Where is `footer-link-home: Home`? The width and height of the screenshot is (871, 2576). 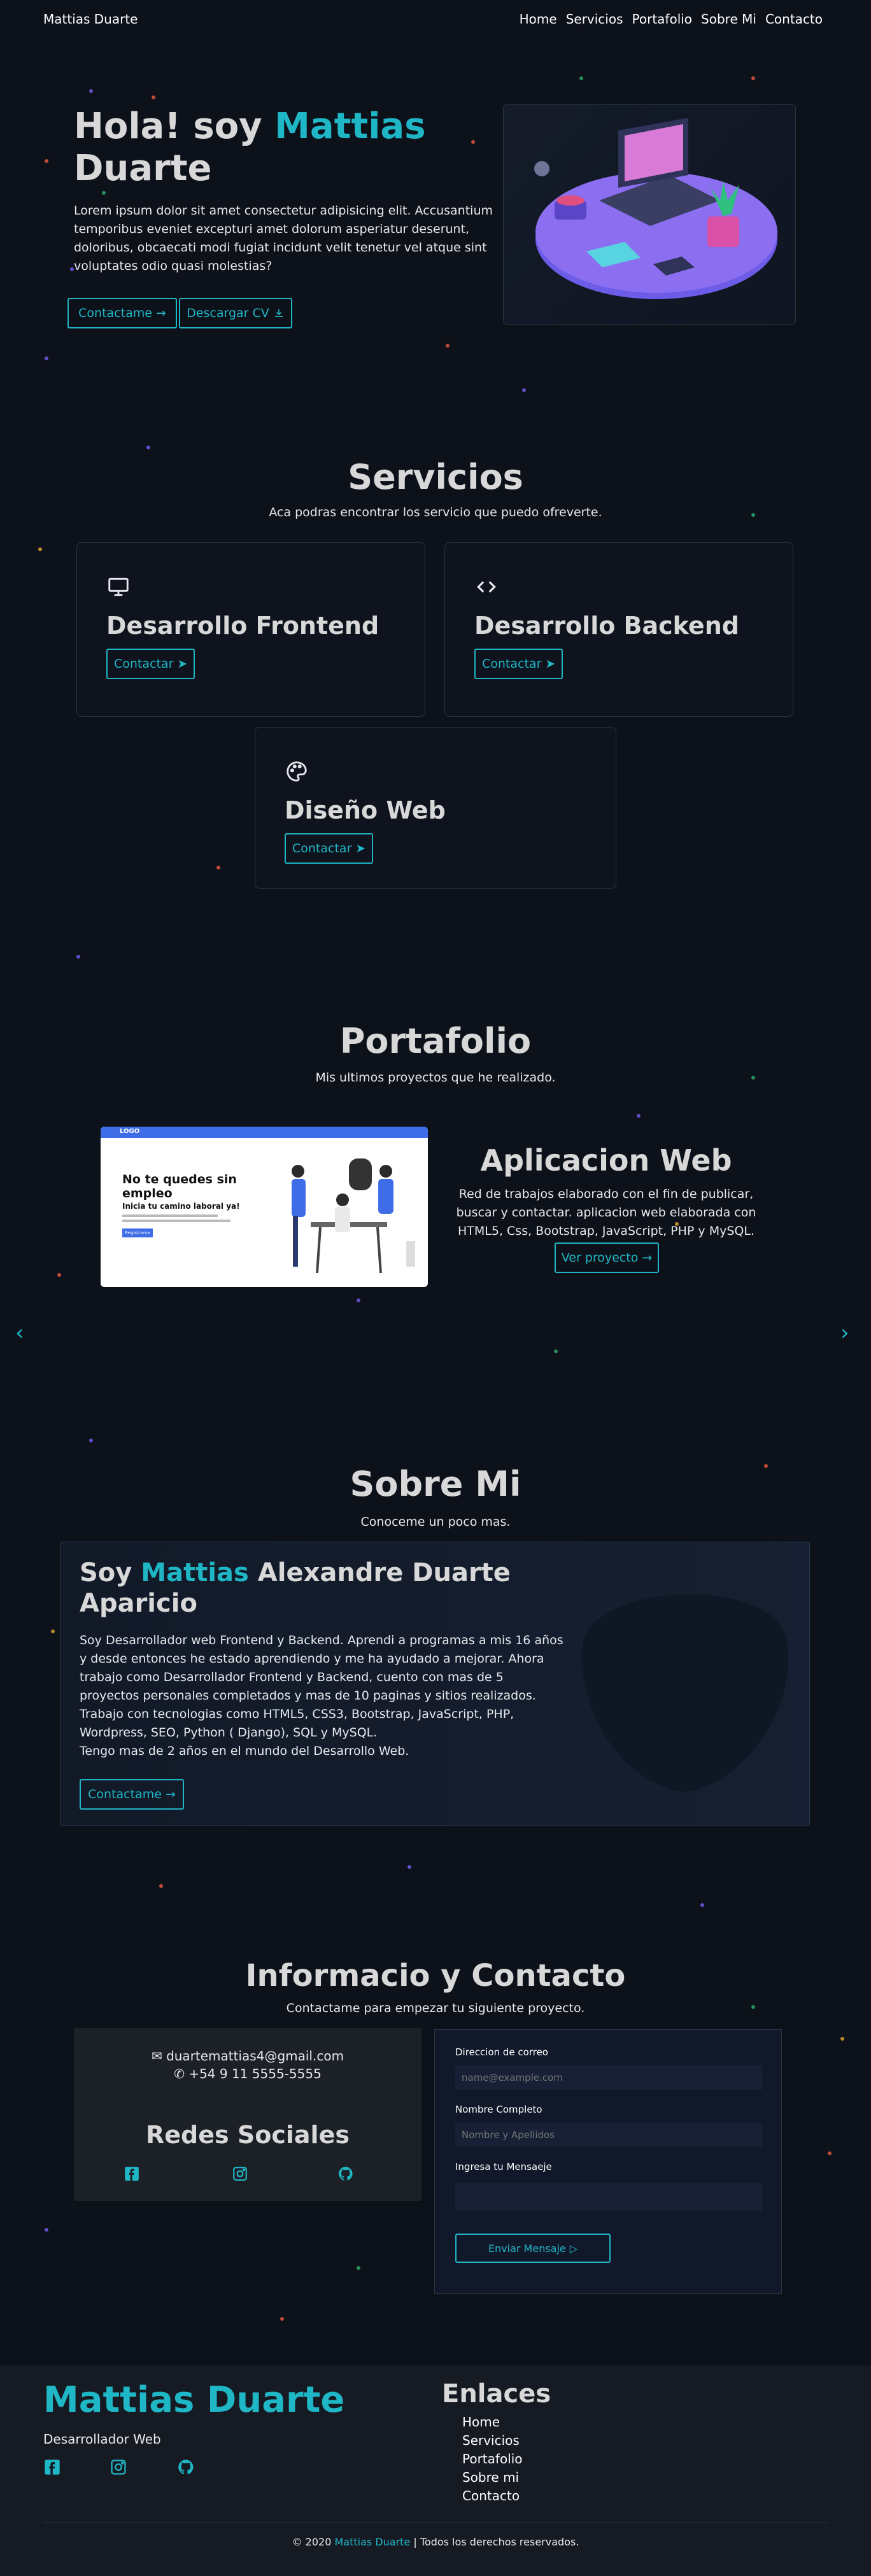
footer-link-home: Home is located at coordinates (492, 2423).